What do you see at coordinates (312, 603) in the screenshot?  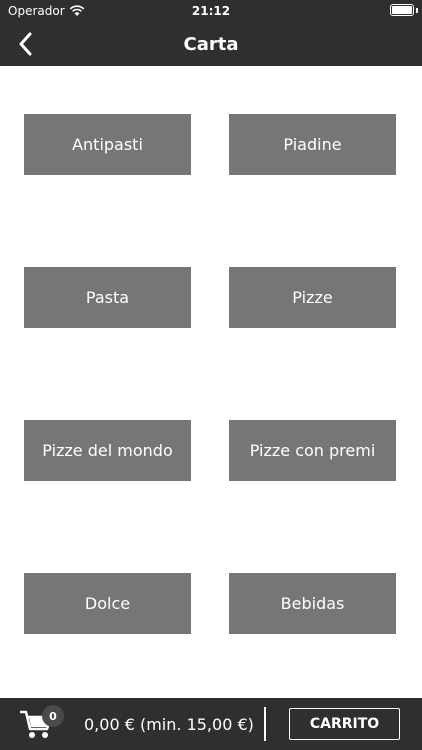 I see `category-button-bebidas: Bebidas` at bounding box center [312, 603].